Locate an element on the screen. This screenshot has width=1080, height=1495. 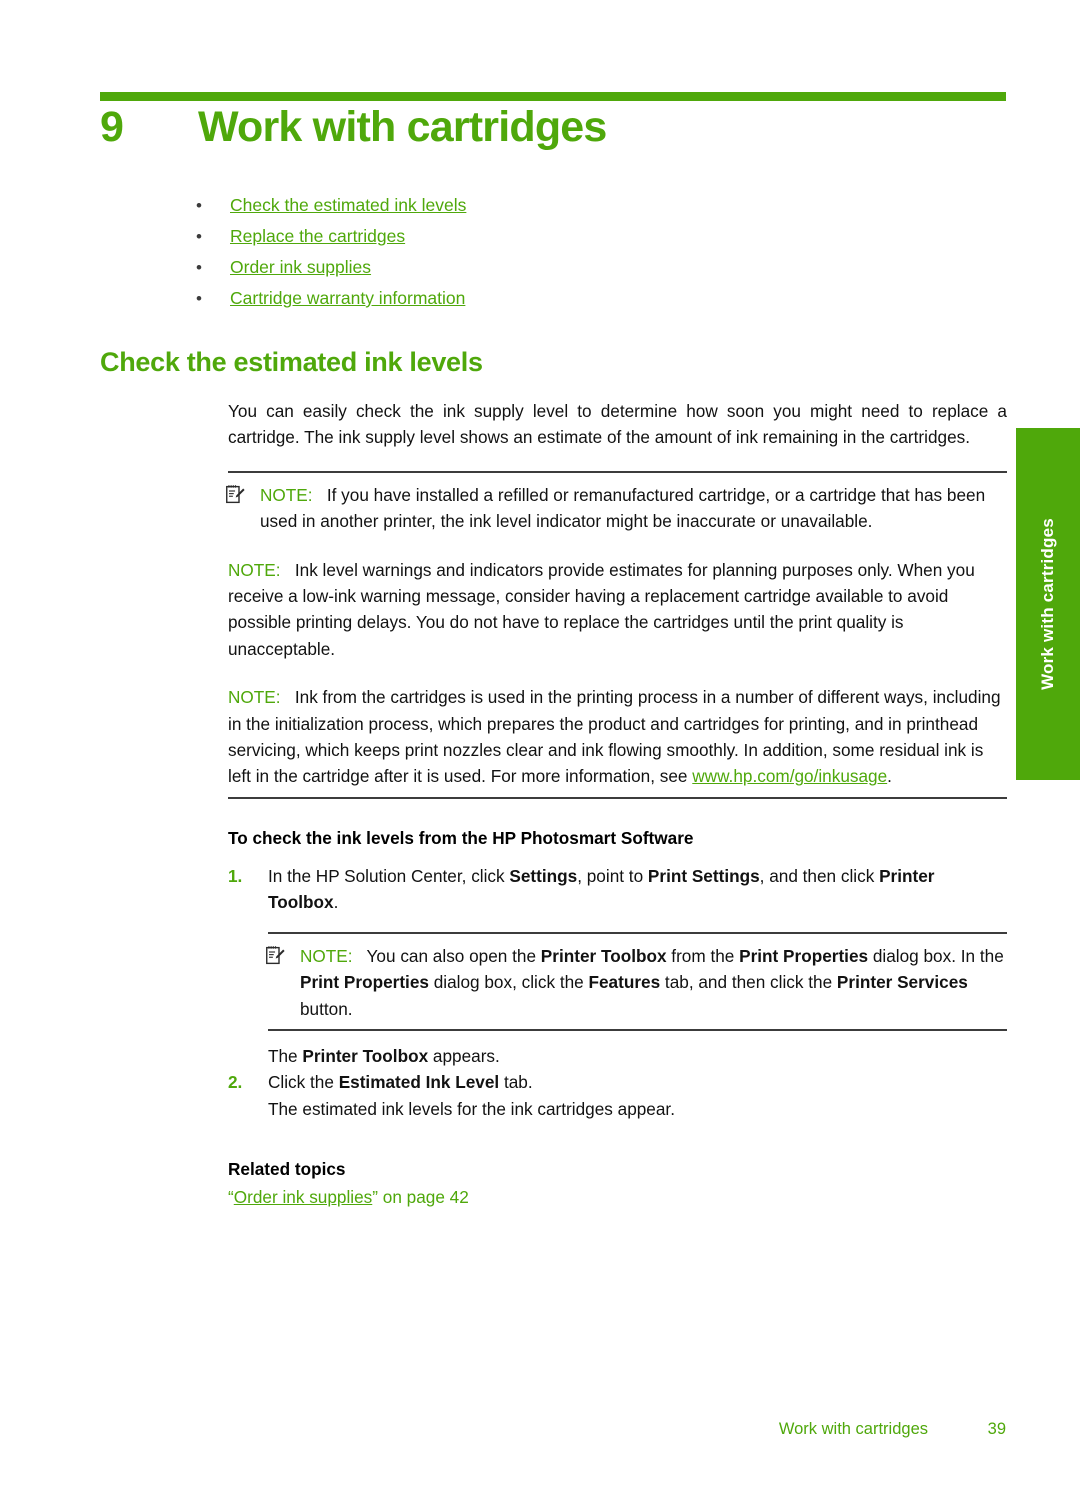
nested-b2: Print Properties is located at coordinates (804, 955).